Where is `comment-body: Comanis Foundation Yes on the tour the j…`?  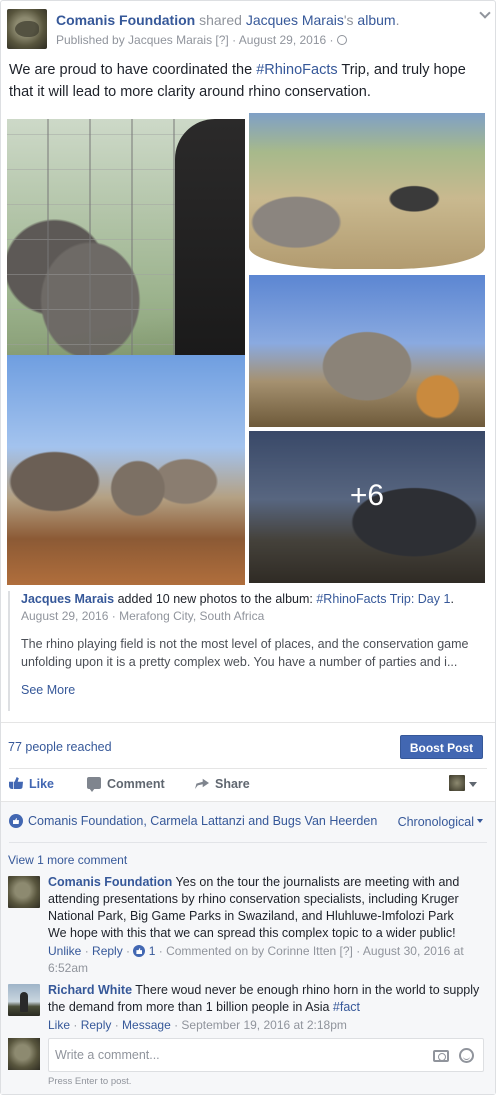 comment-body: Comanis Foundation Yes on the tour the j… is located at coordinates (268, 925).